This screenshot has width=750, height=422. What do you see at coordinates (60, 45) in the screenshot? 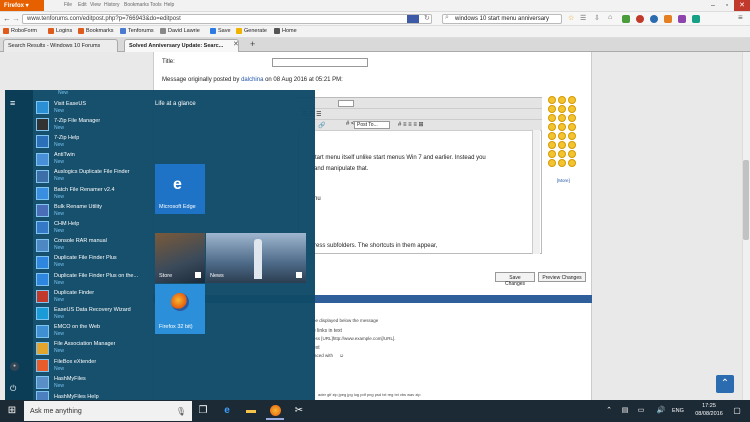
I see `tab-search-results: Search Results - Windows 10 Forums` at bounding box center [60, 45].